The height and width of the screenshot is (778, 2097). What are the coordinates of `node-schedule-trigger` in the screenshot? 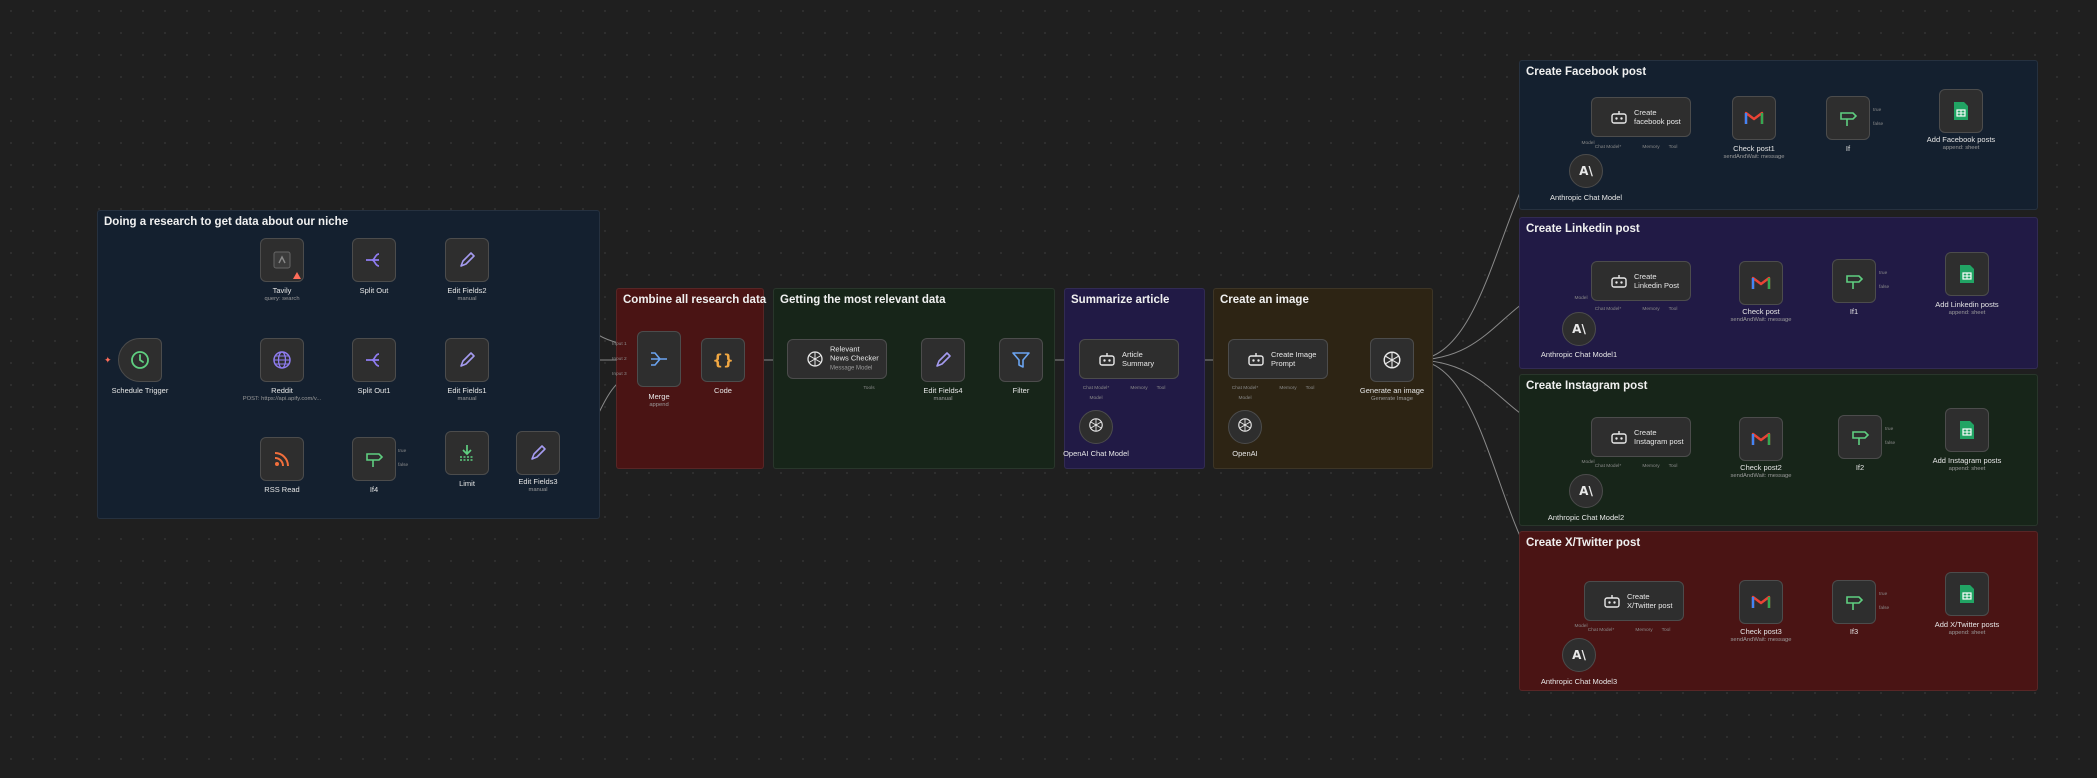 It's located at (140, 360).